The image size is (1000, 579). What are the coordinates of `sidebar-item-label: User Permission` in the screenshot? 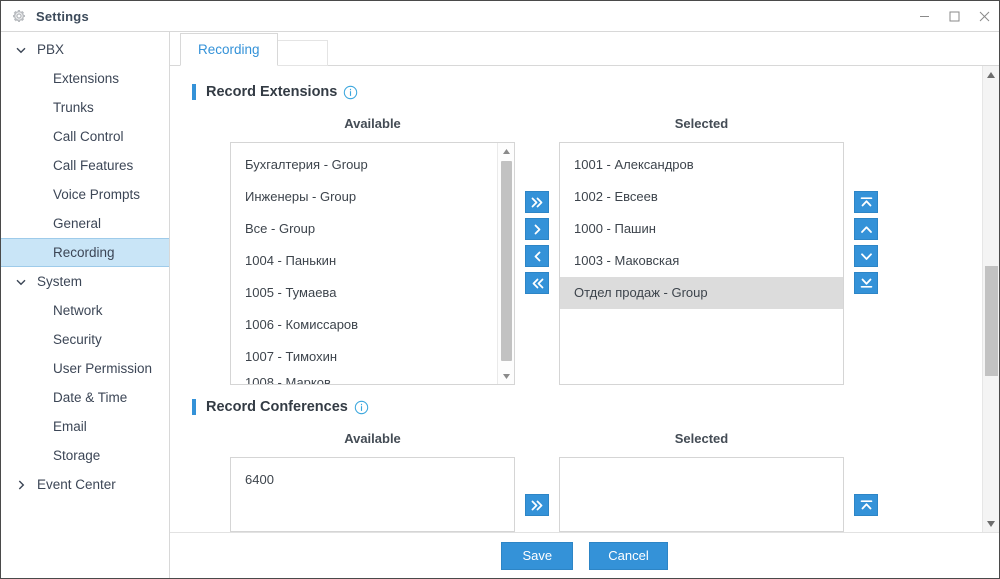 It's located at (103, 368).